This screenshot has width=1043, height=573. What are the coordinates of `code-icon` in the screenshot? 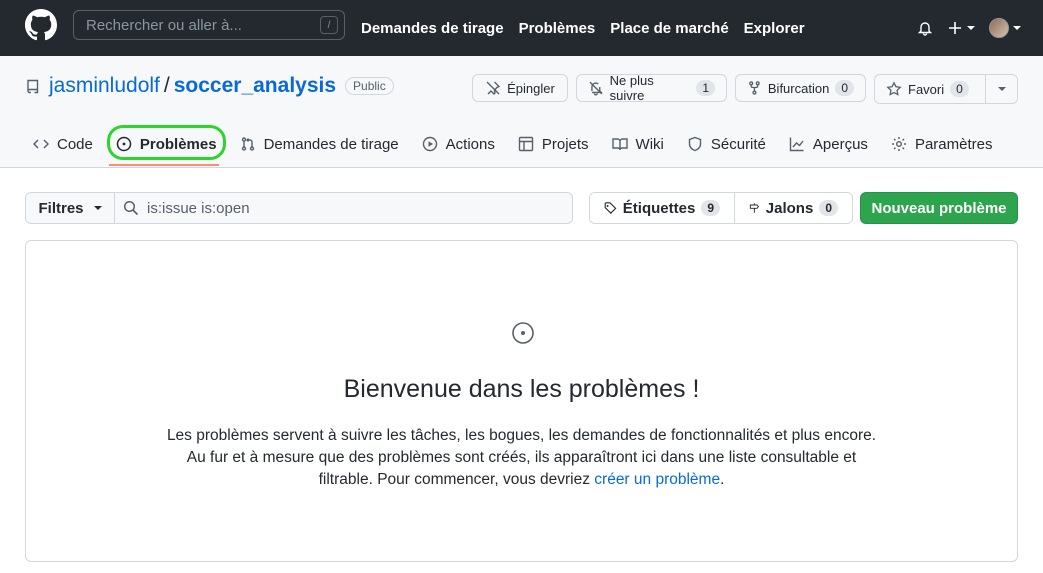 It's located at (41, 144).